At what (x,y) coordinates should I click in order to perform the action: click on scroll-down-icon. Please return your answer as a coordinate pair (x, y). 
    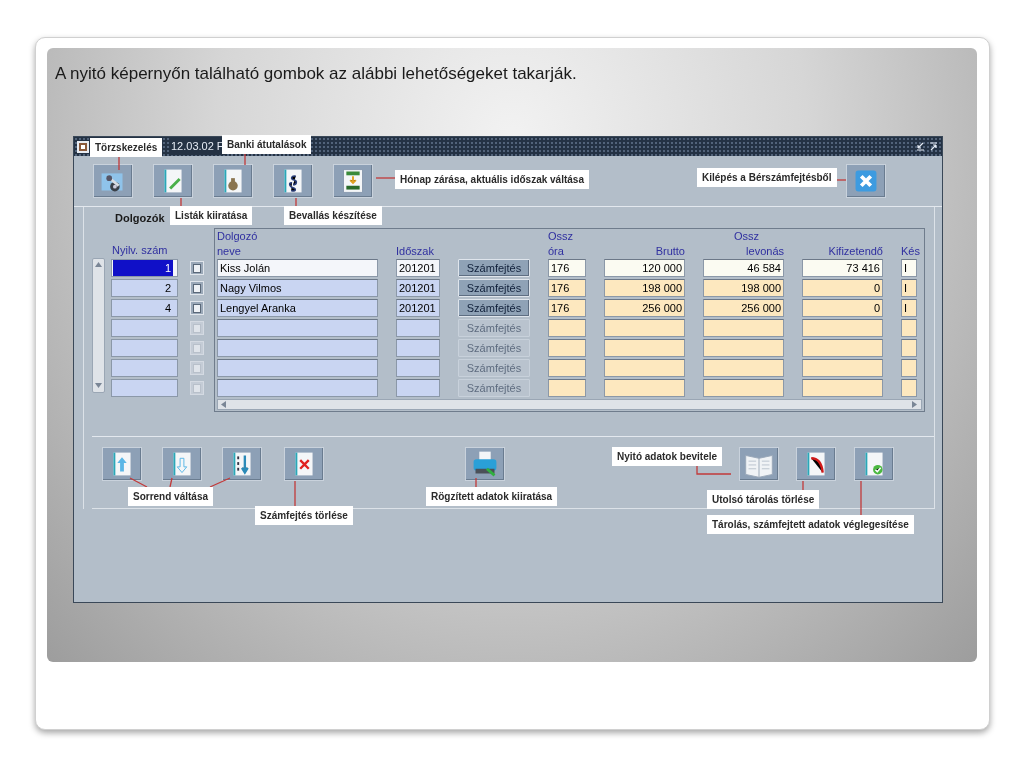
    Looking at the image, I should click on (98, 386).